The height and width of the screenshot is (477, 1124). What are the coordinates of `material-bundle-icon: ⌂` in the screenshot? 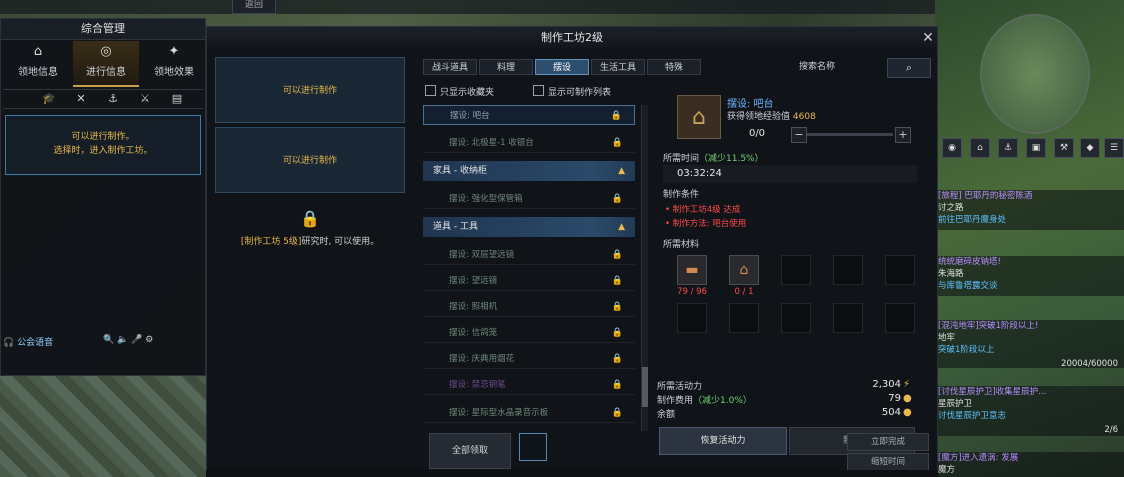 It's located at (744, 270).